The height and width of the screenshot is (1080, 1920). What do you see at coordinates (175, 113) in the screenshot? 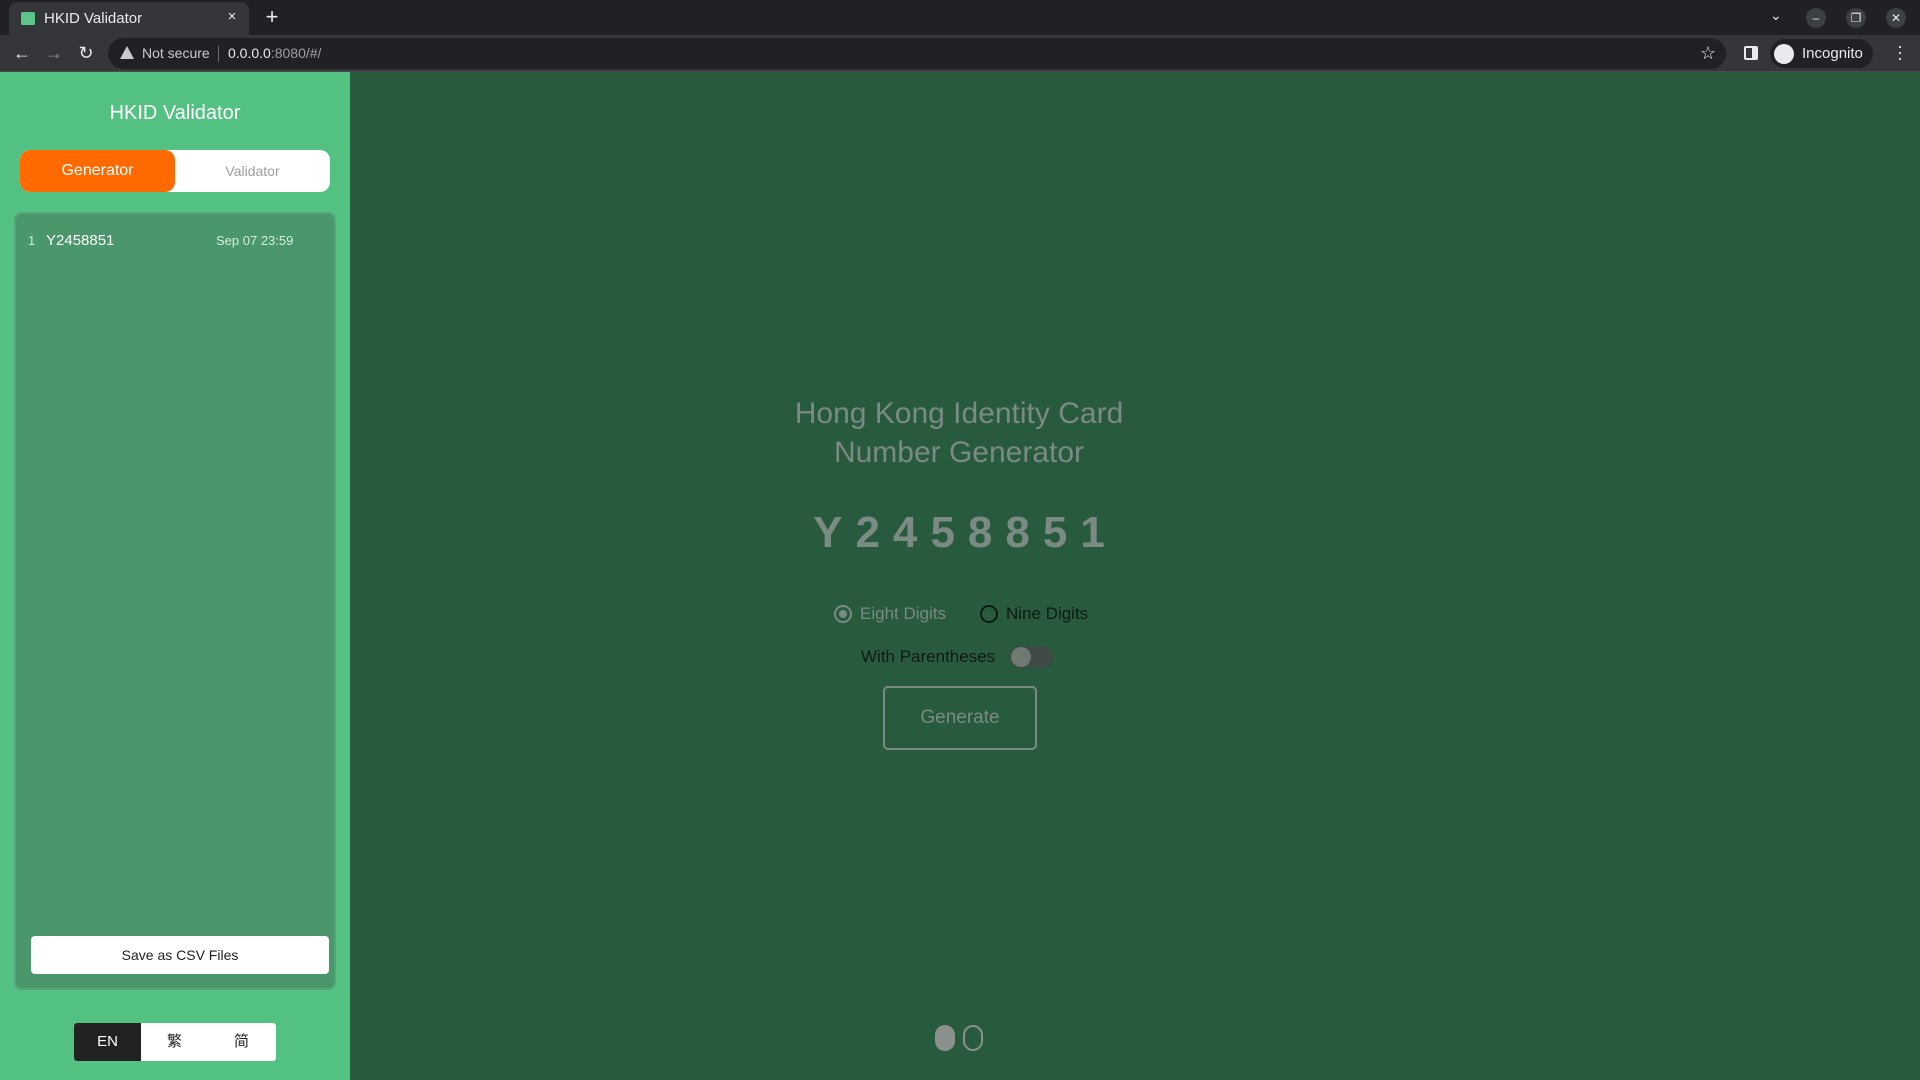
I see `app-title: HKID Validator` at bounding box center [175, 113].